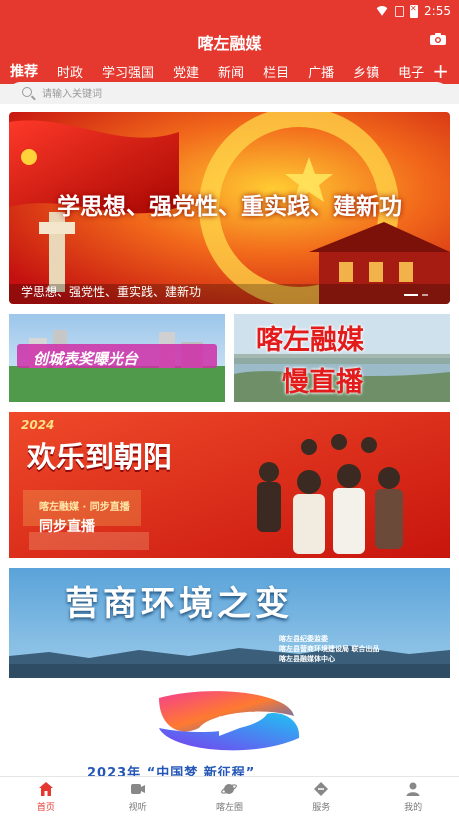 This screenshot has height=817, width=459. What do you see at coordinates (45, 808) in the screenshot?
I see `nav-home-label: 首页` at bounding box center [45, 808].